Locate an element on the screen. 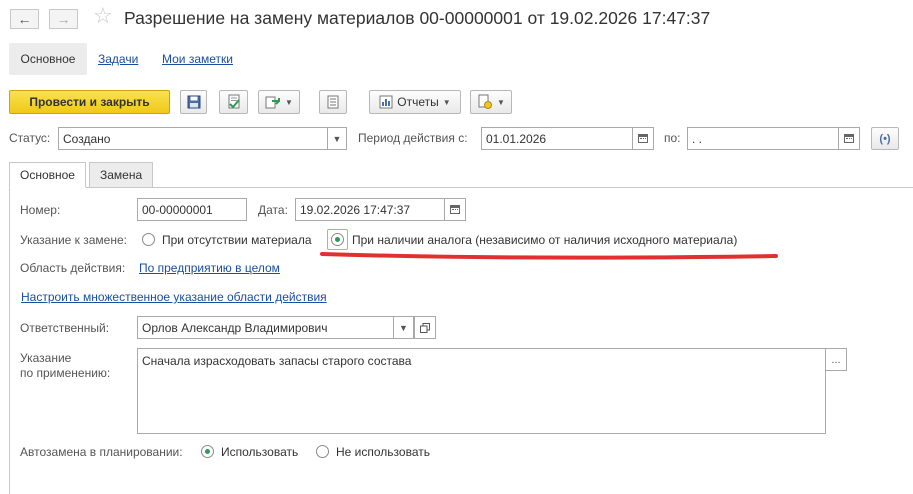 The image size is (913, 494). responsible-open-button is located at coordinates (425, 327).